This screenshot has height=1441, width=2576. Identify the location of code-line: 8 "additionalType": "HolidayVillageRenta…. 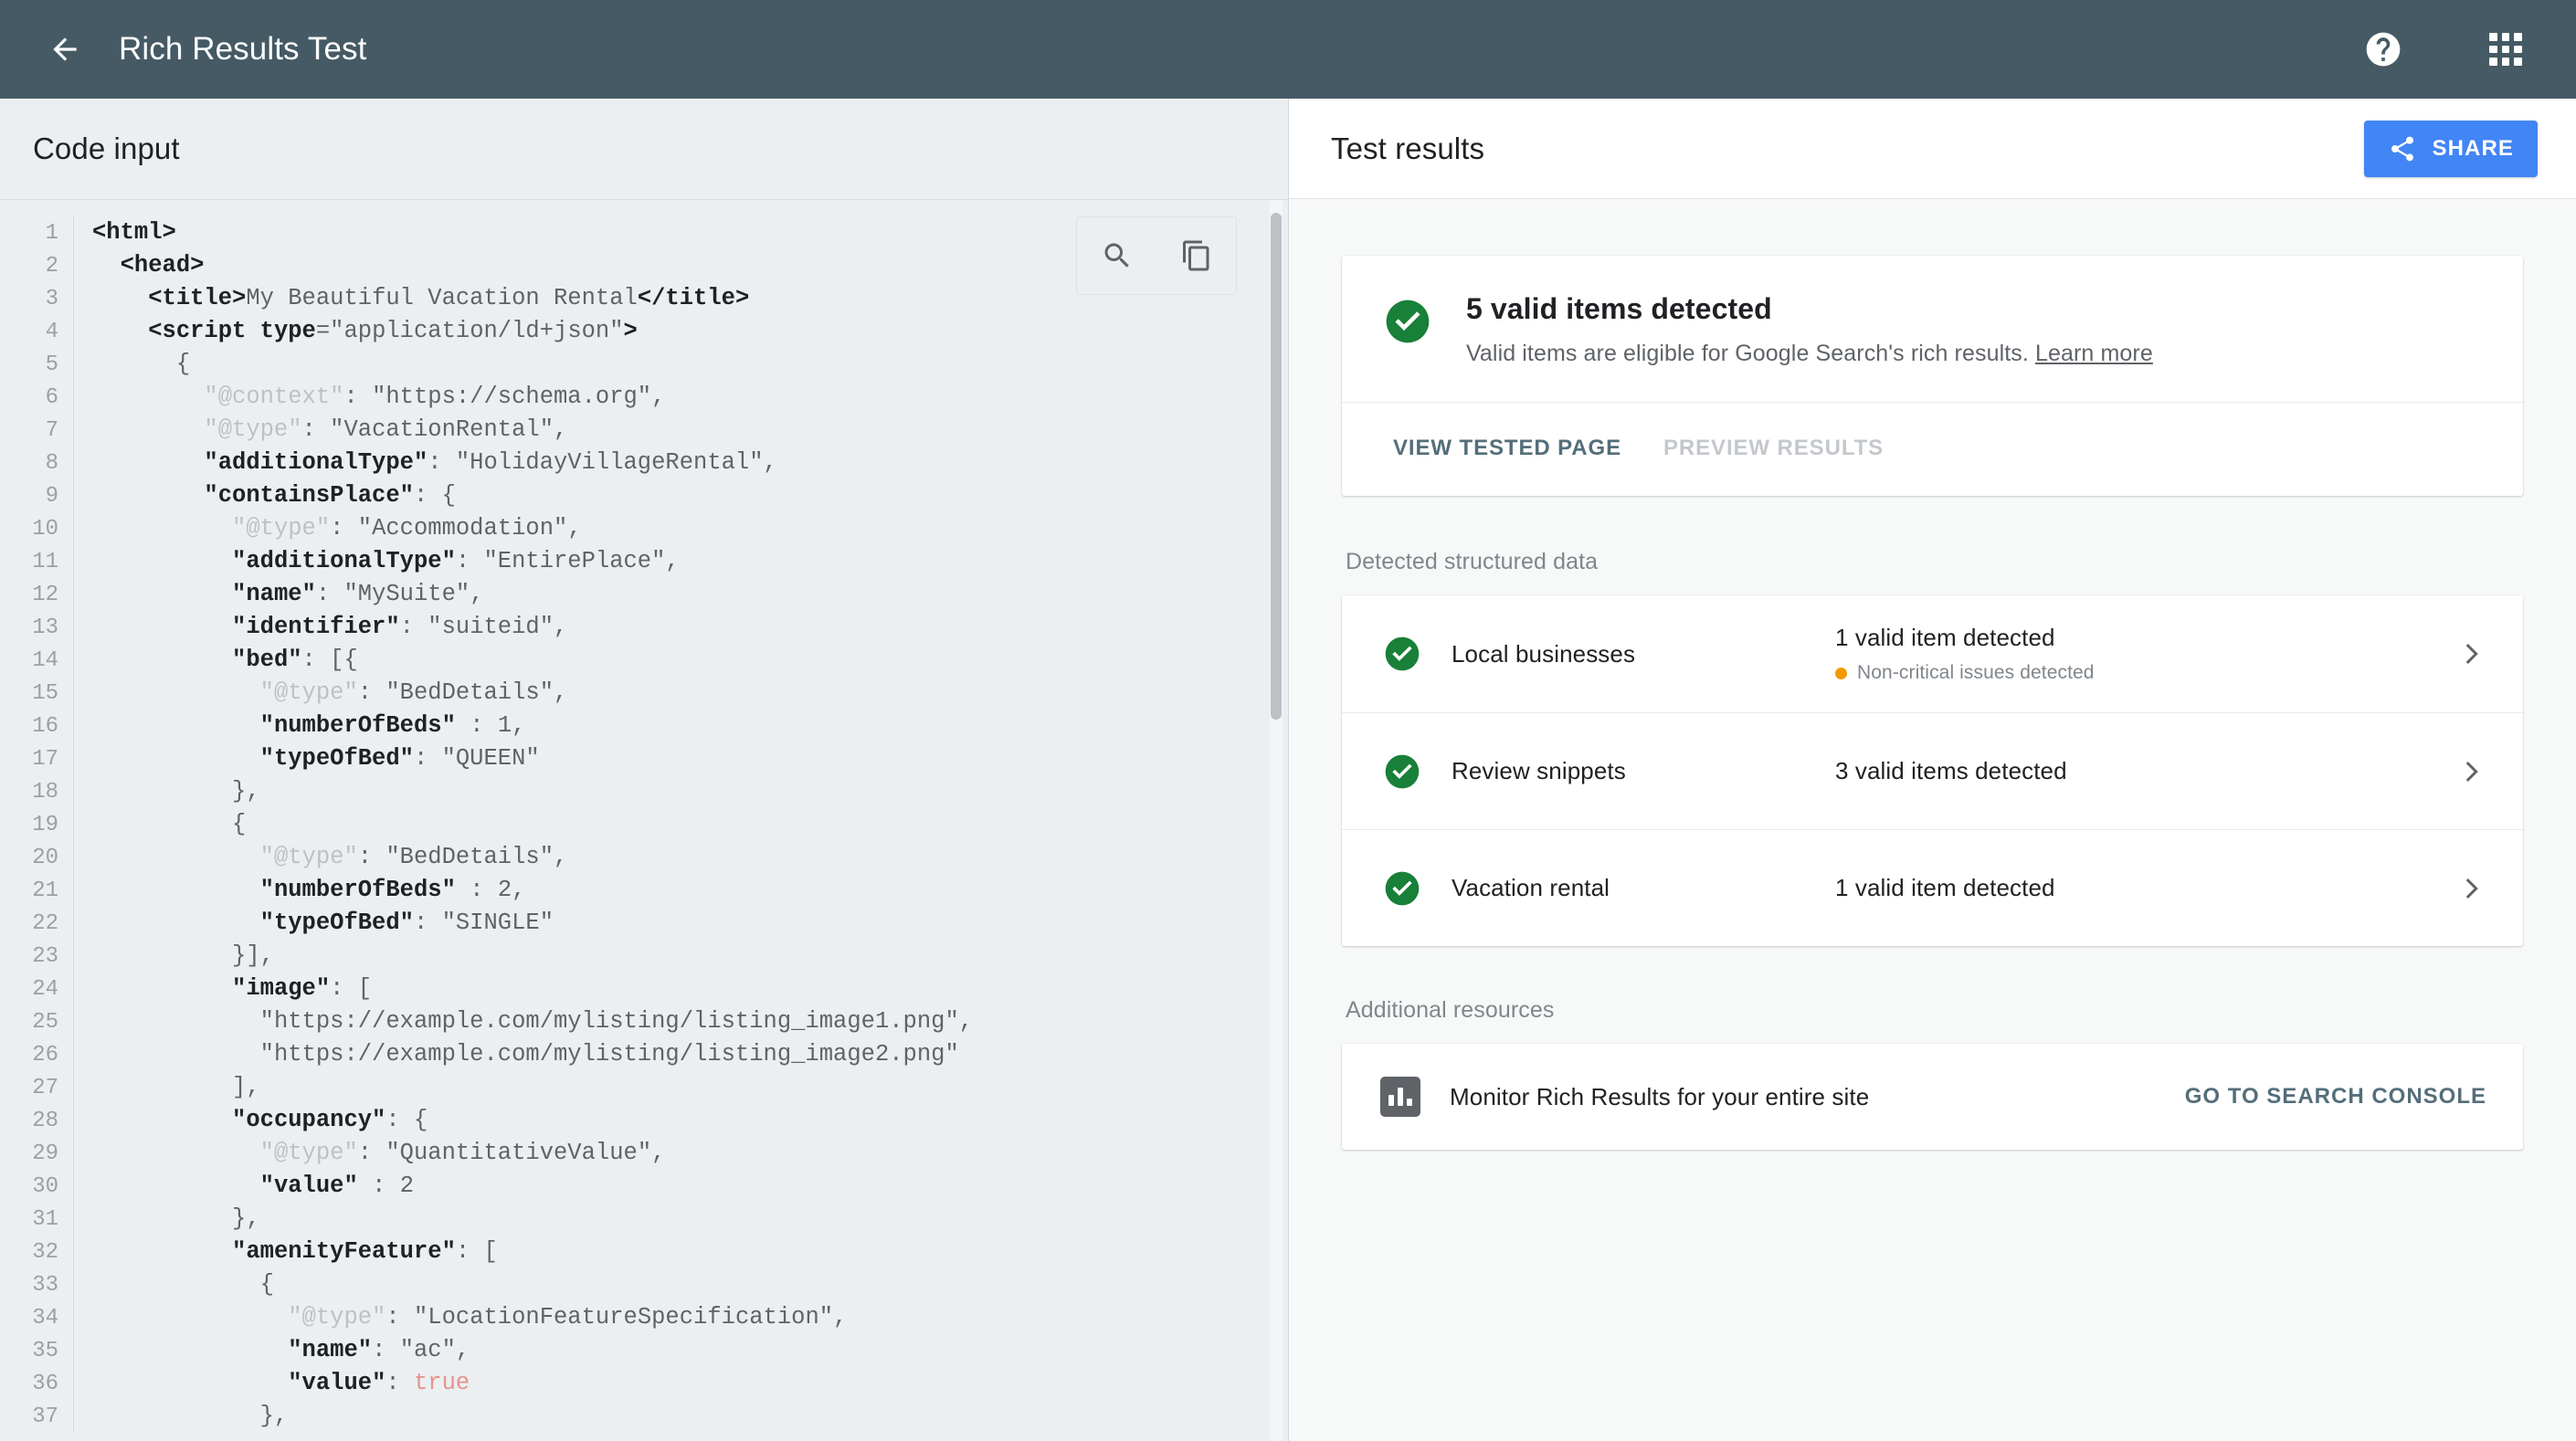
(644, 463).